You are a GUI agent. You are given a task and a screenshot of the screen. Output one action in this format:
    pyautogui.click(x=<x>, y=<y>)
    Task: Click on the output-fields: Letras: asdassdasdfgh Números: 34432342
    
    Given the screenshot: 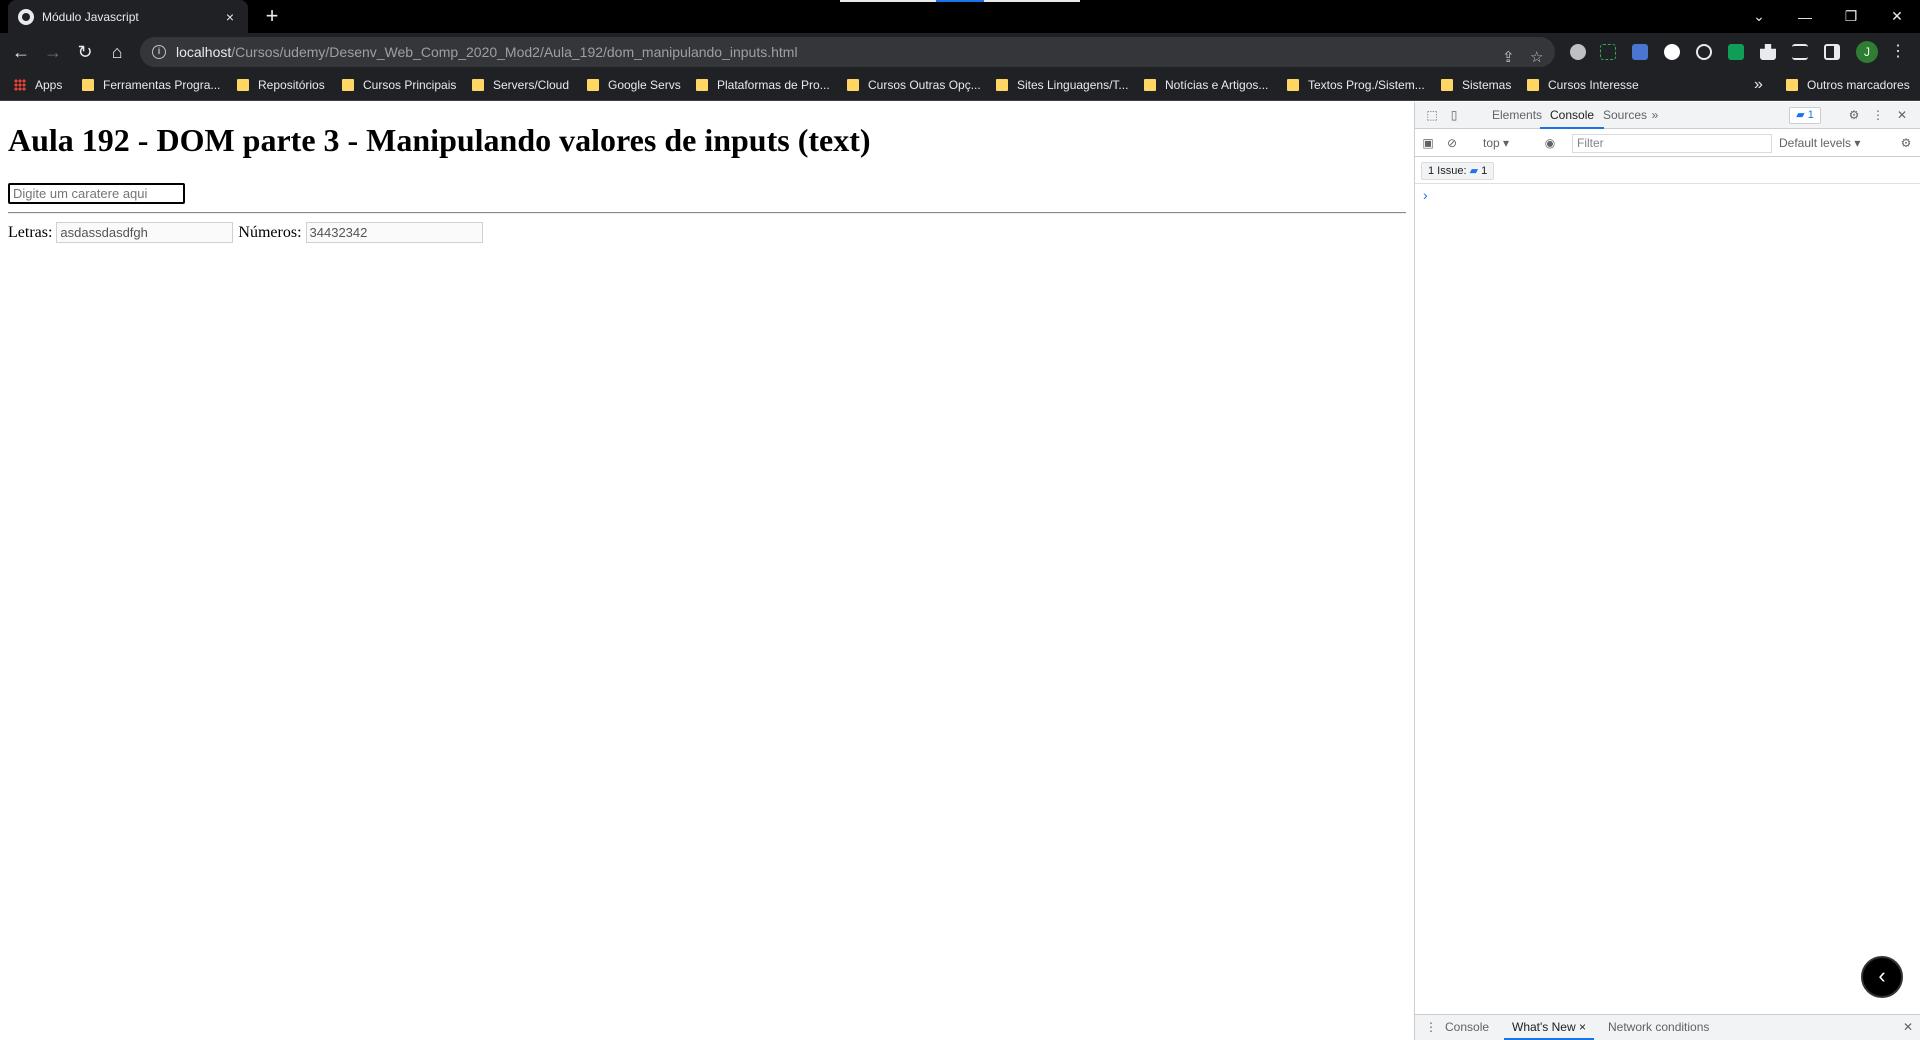 What is the action you would take?
    pyautogui.click(x=245, y=232)
    